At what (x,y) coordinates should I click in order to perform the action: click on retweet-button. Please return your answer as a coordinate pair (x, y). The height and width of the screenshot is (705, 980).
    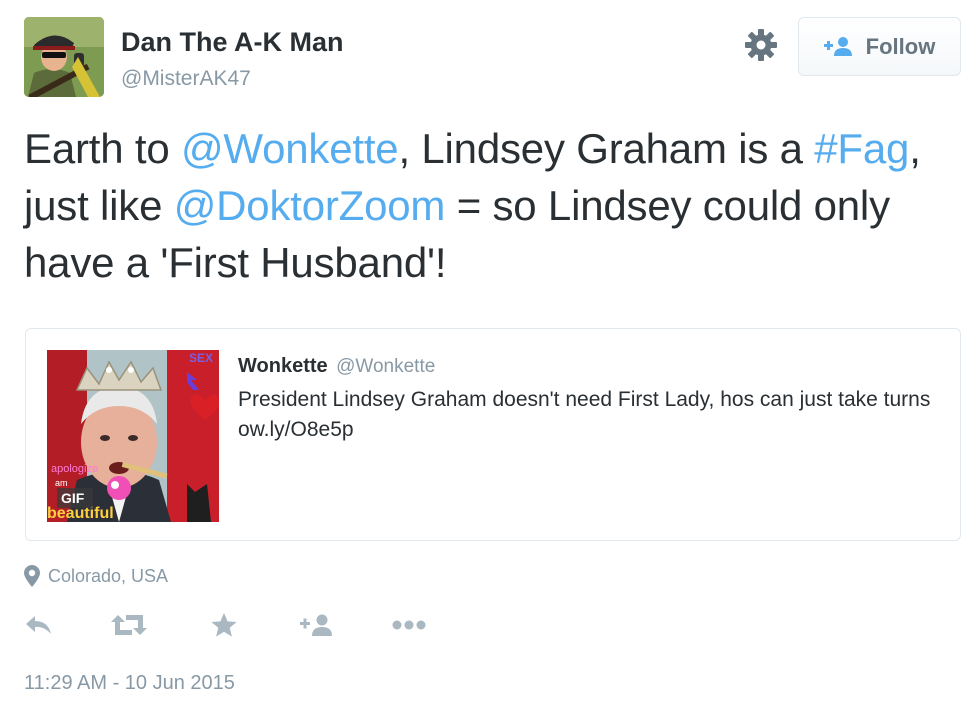
    Looking at the image, I should click on (129, 625).